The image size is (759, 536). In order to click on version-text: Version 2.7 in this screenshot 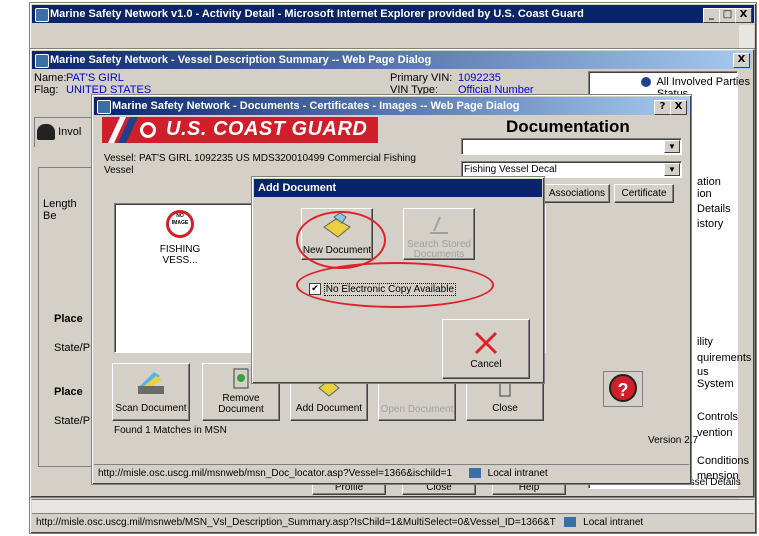, I will do `click(673, 440)`.